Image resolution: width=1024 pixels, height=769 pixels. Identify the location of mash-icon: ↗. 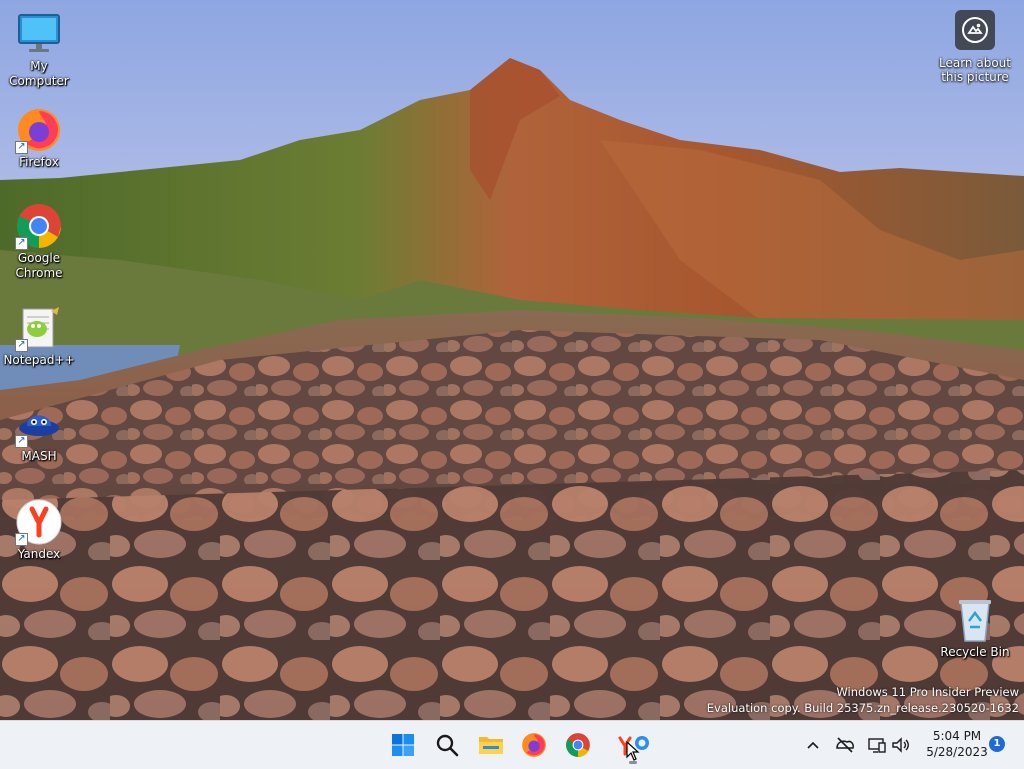
(39, 424).